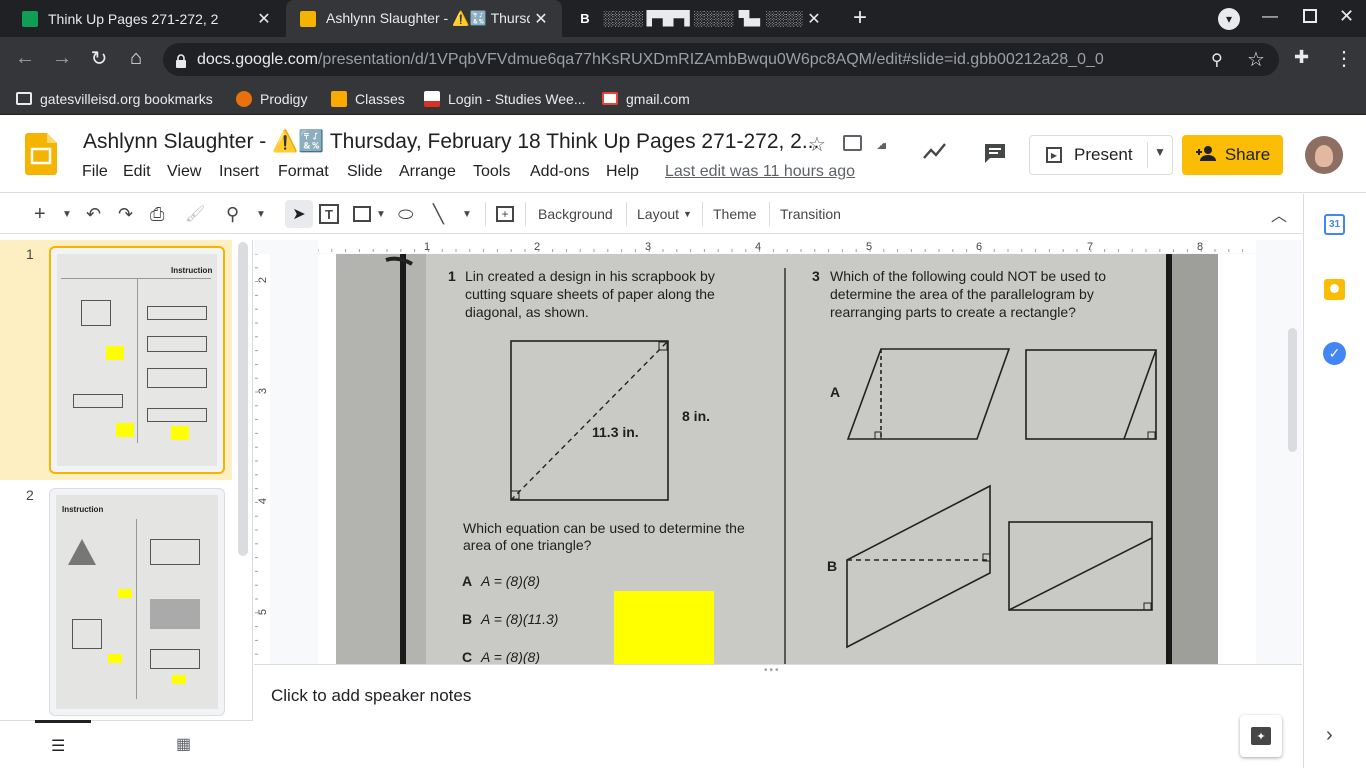  Describe the element at coordinates (137, 602) in the screenshot. I see `slide-thumbnail-2: Instruction` at that location.